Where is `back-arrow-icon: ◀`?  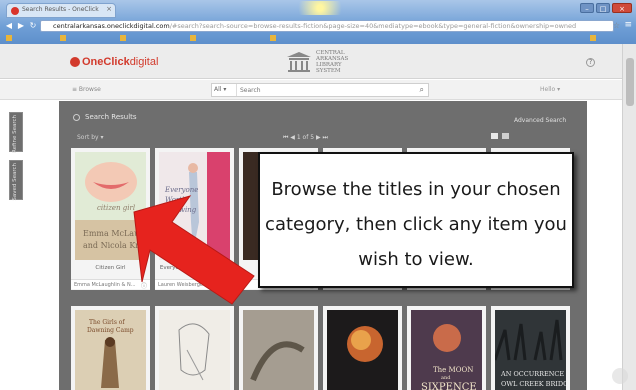
back-arrow-icon: ◀ is located at coordinates (9, 26).